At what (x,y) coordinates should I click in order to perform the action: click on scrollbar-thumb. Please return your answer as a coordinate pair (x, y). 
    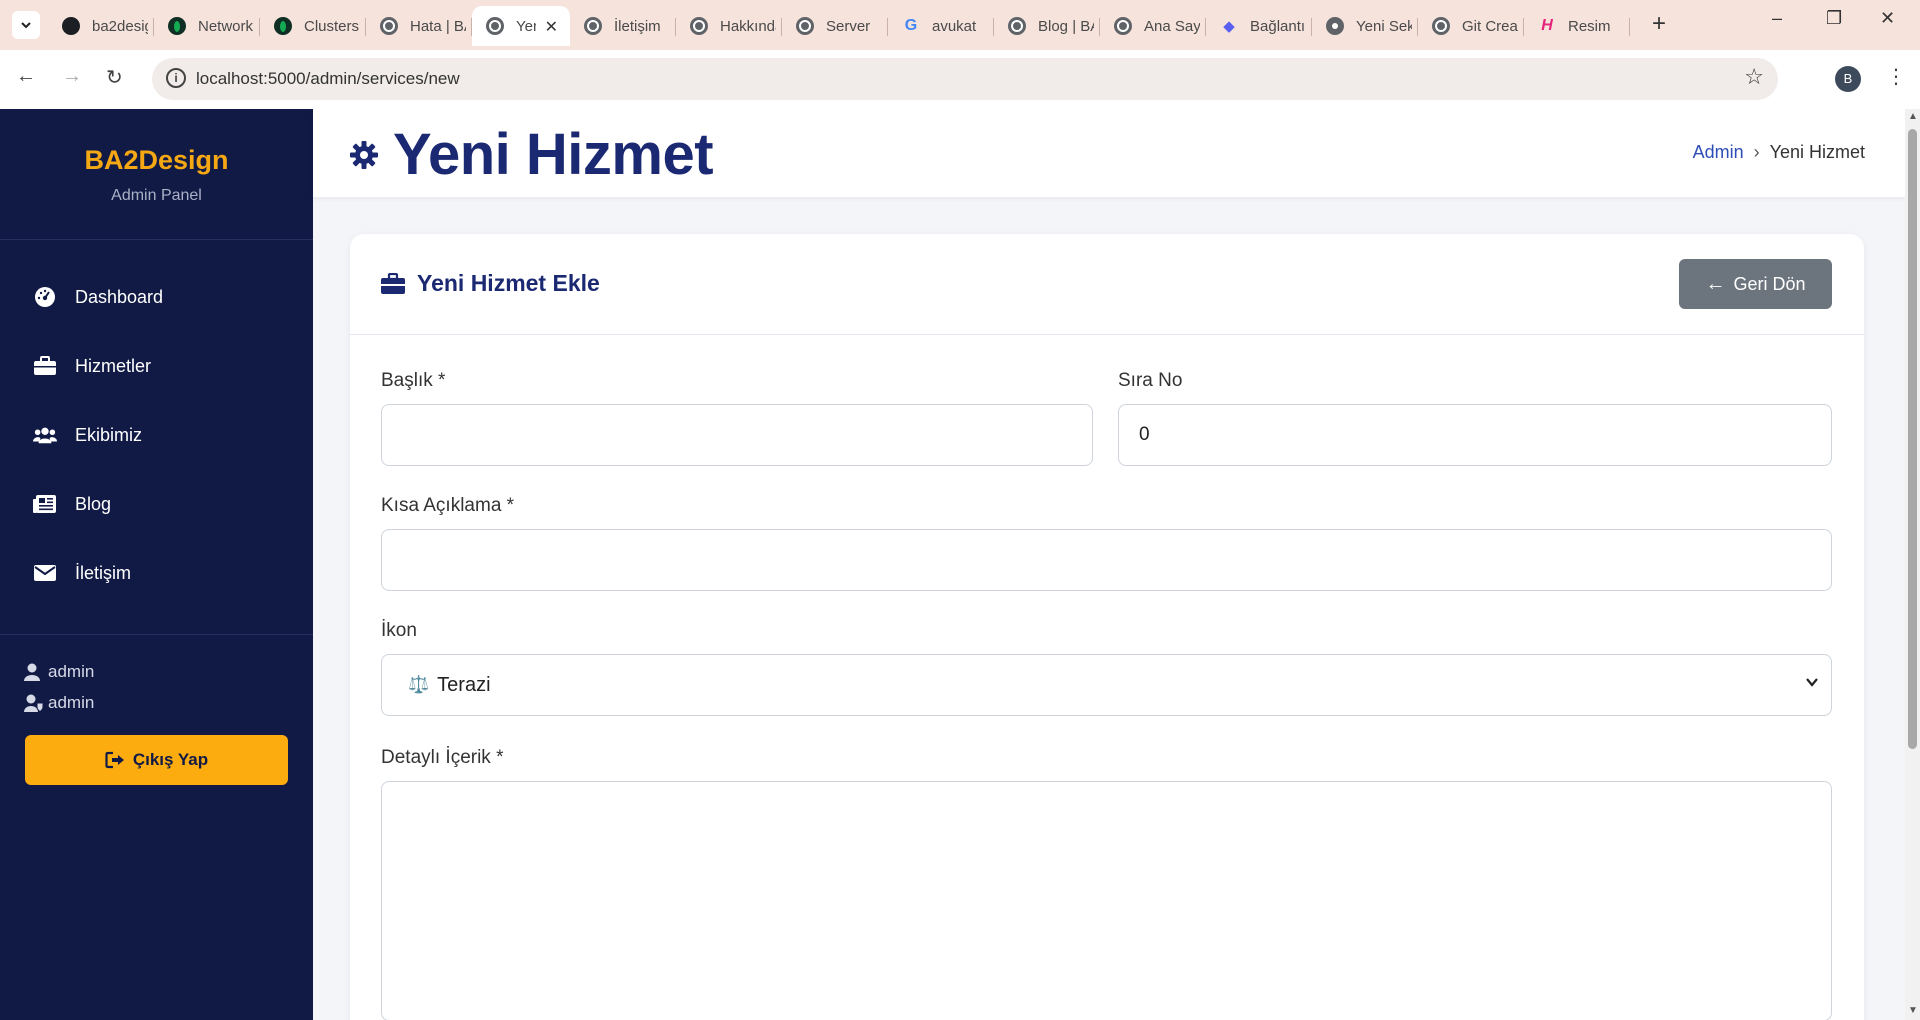
    Looking at the image, I should click on (1912, 439).